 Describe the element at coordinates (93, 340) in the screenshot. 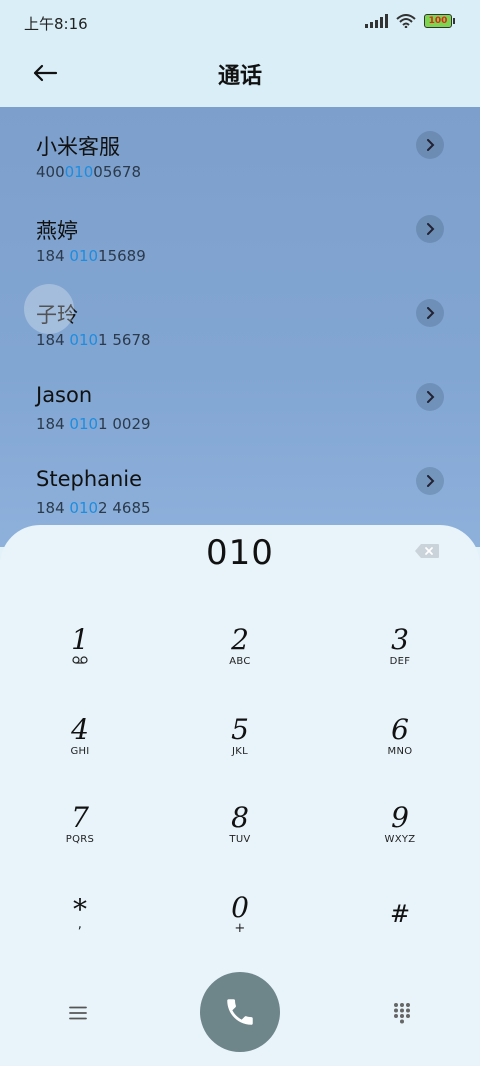

I see `contact-number: 184 0101 5678` at that location.